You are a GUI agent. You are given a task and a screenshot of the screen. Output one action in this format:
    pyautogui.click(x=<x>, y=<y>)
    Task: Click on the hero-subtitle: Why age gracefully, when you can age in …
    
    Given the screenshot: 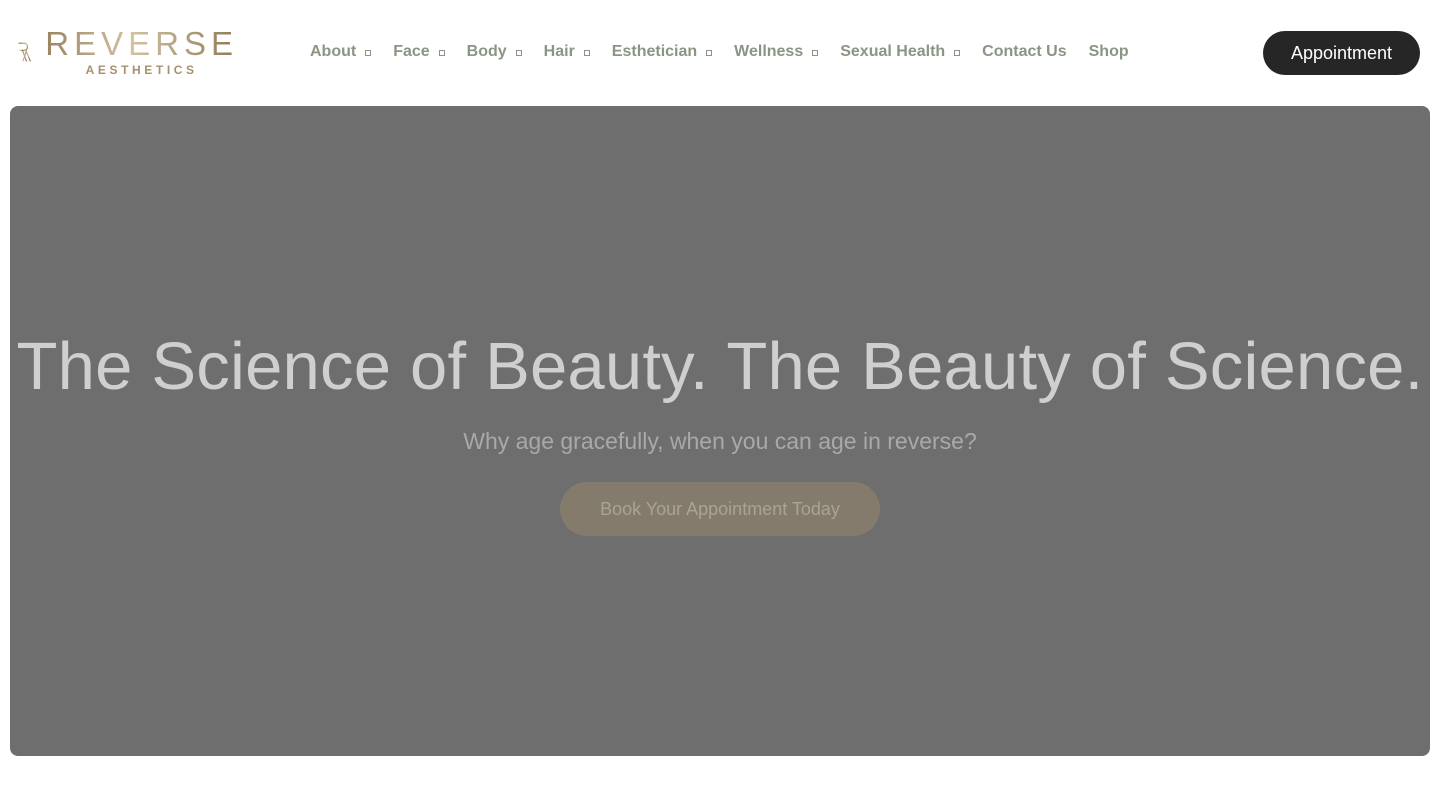 What is the action you would take?
    pyautogui.click(x=720, y=441)
    